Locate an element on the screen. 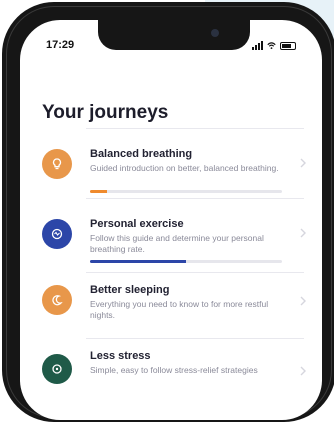 The image size is (334, 422). journey-title: Better sleeping is located at coordinates (130, 290).